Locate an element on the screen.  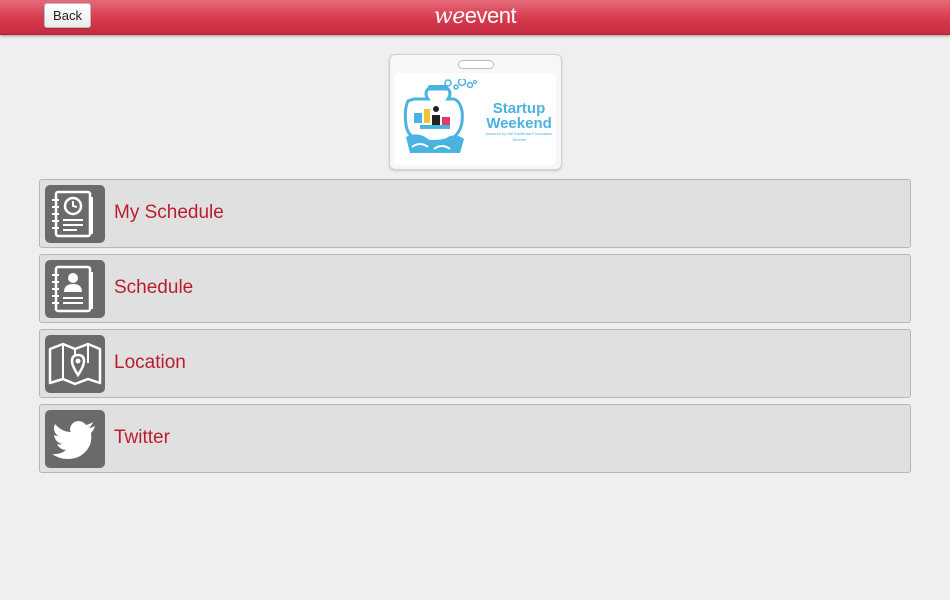
menu-item-my-schedule: My Schedule is located at coordinates (475, 213).